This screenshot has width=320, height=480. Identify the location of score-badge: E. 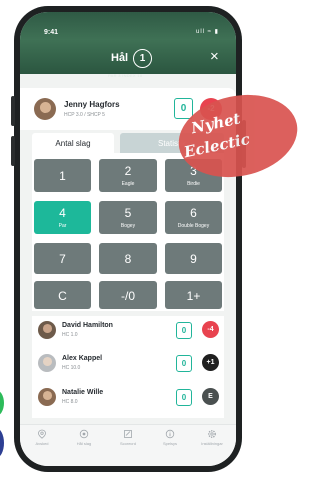
(210, 396).